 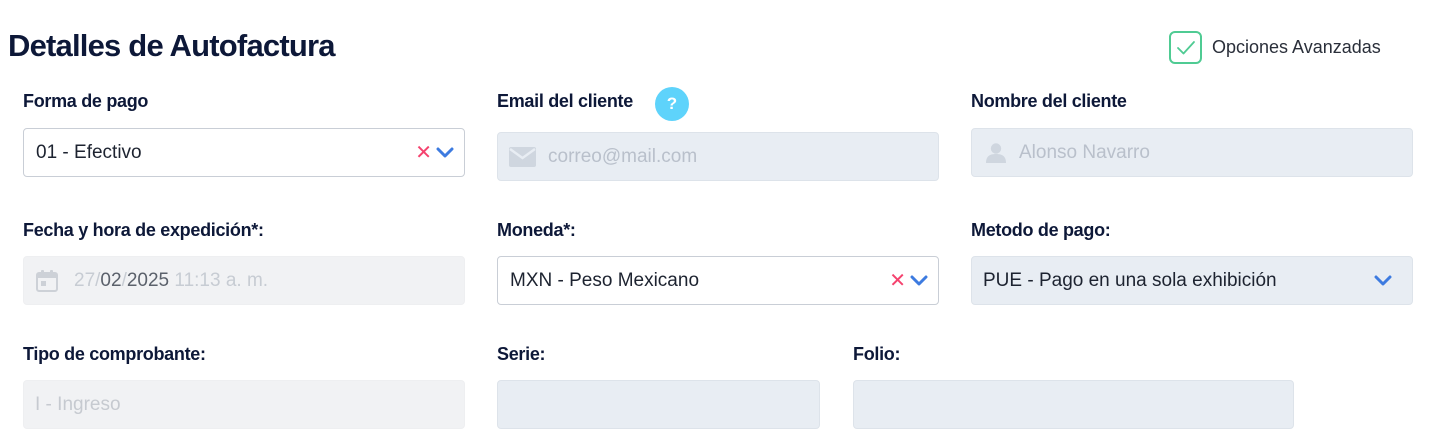 What do you see at coordinates (148, 280) in the screenshot?
I see `issue-date-year: 2025` at bounding box center [148, 280].